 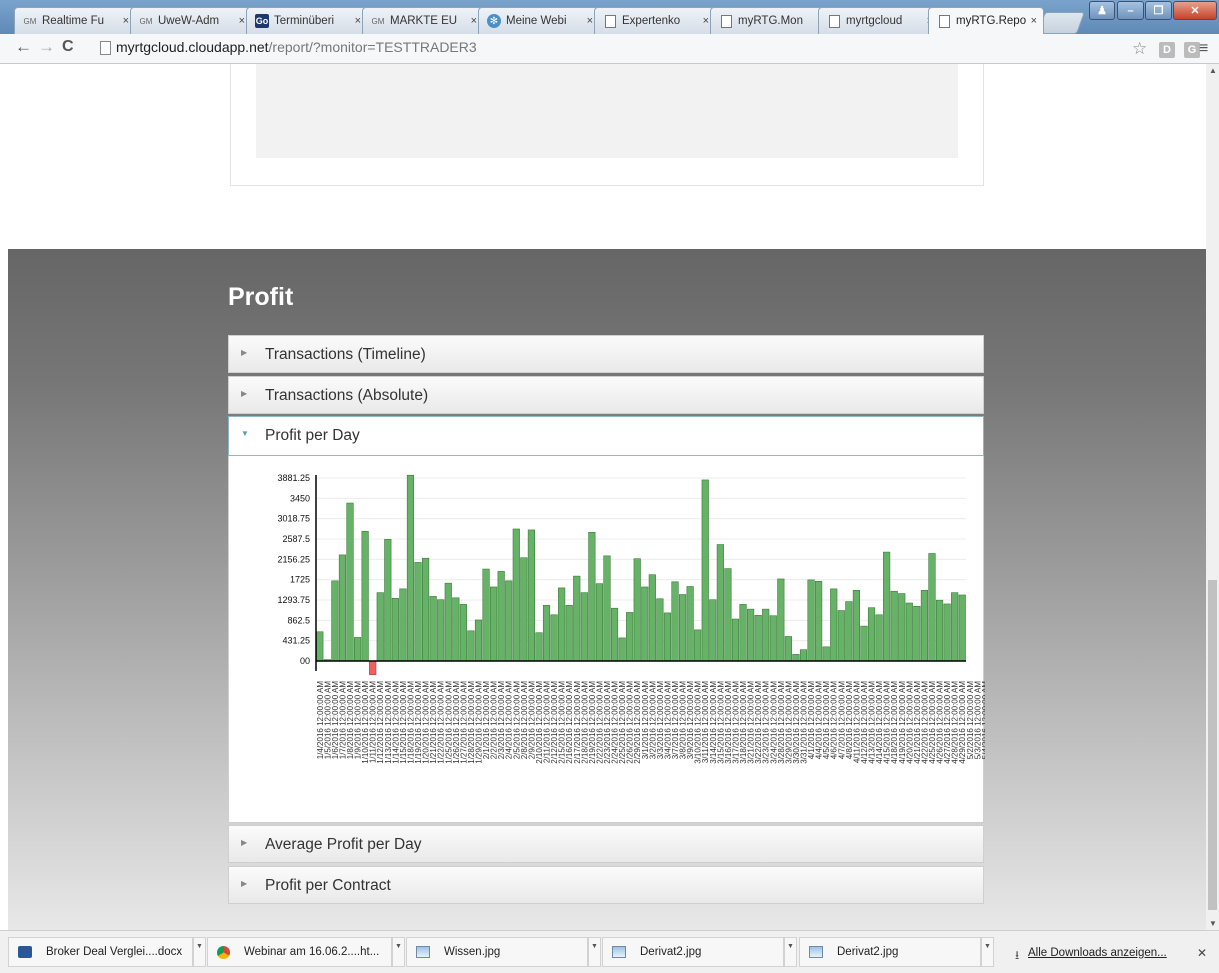 I want to click on tab-label: Expertenko, so click(x=651, y=21).